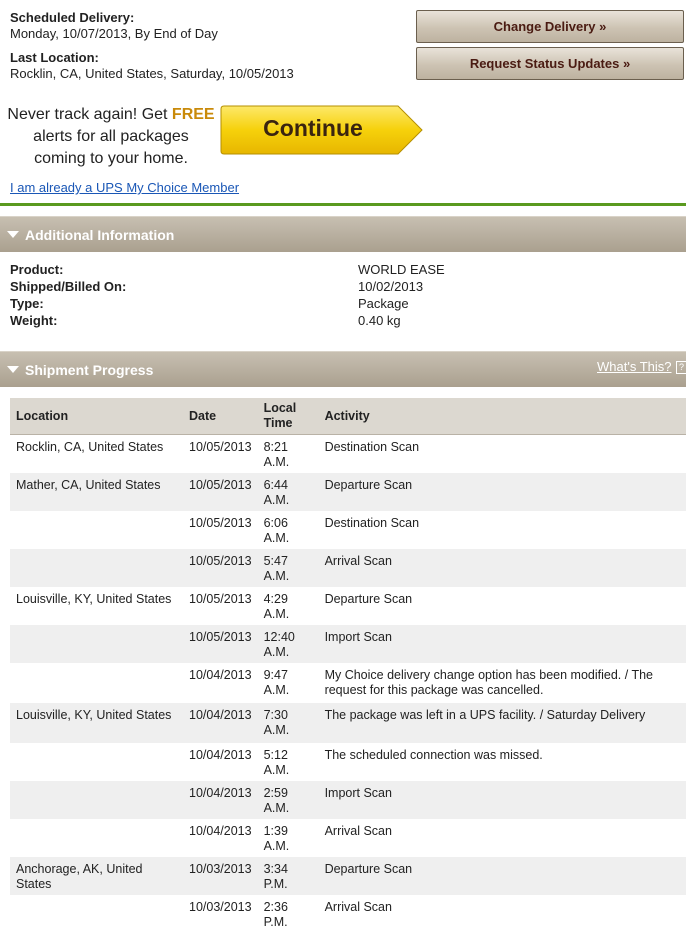 This screenshot has width=686, height=933. I want to click on product-label: Product:, so click(37, 269).